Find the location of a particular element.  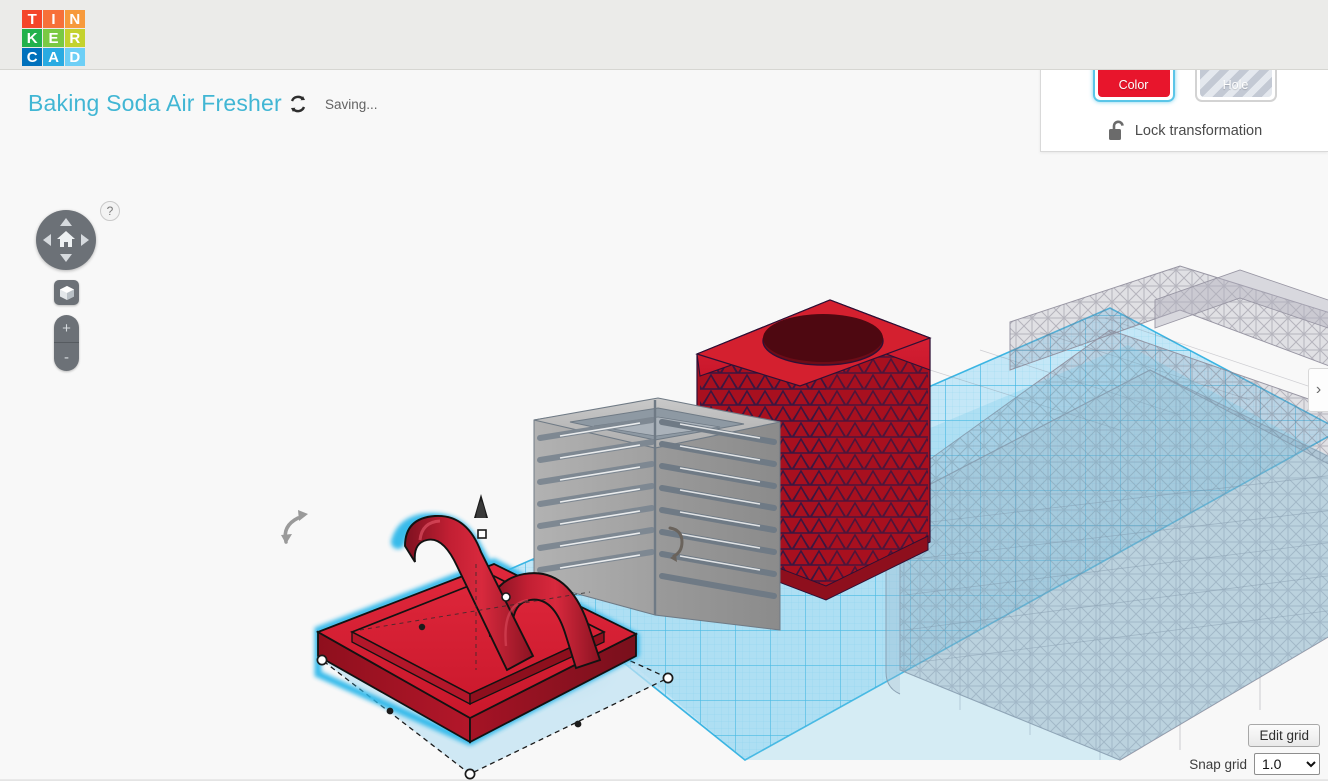

zoom-in-button: + is located at coordinates (66, 329).